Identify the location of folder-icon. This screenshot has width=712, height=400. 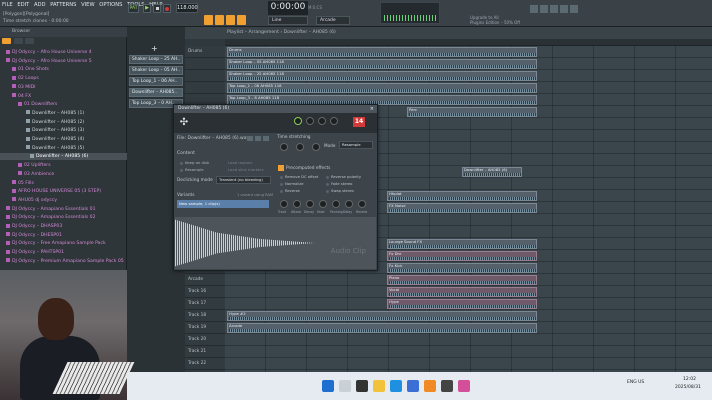
(250, 138).